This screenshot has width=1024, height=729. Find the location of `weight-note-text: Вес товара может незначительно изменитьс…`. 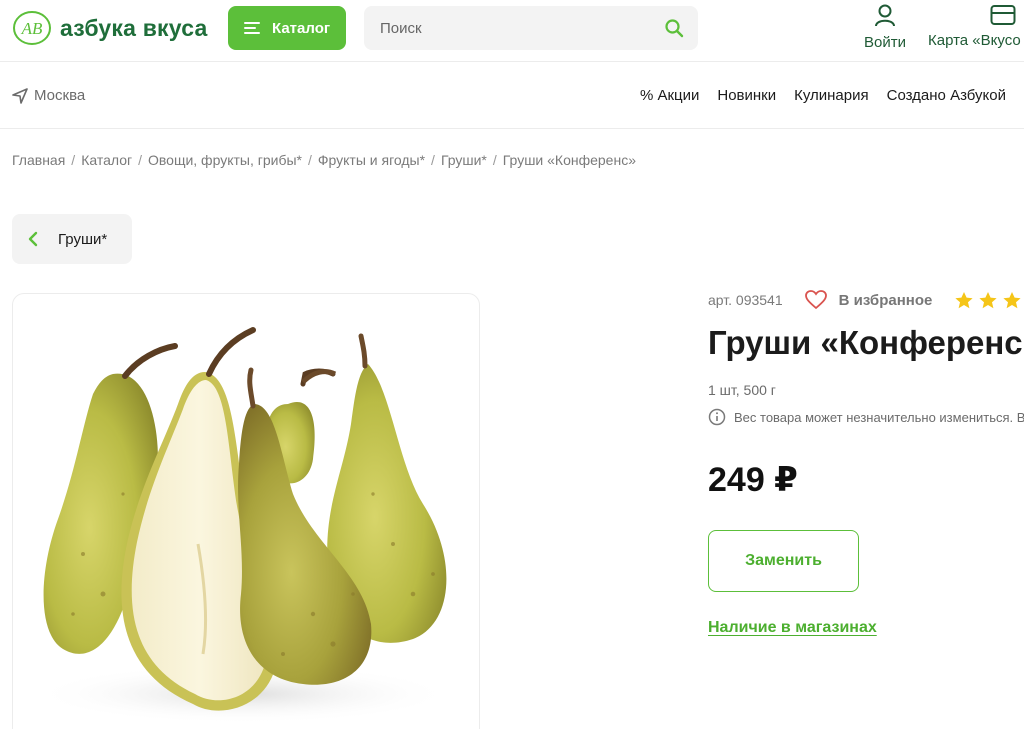

weight-note-text: Вес товара может незначительно изменитьс… is located at coordinates (879, 417).